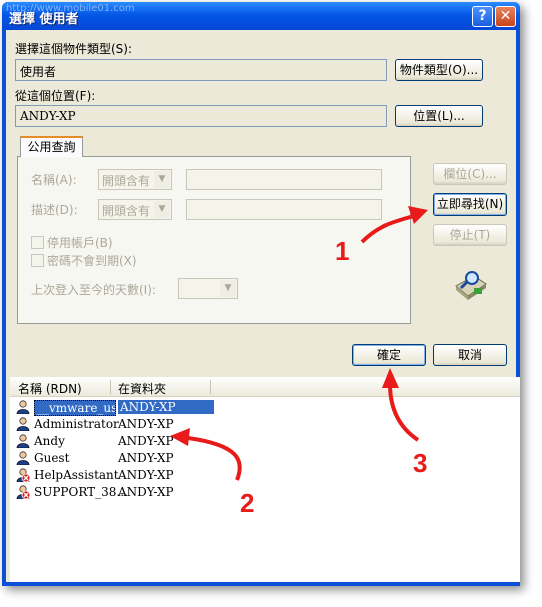  Describe the element at coordinates (247, 503) in the screenshot. I see `annotation-label-2: 2` at that location.